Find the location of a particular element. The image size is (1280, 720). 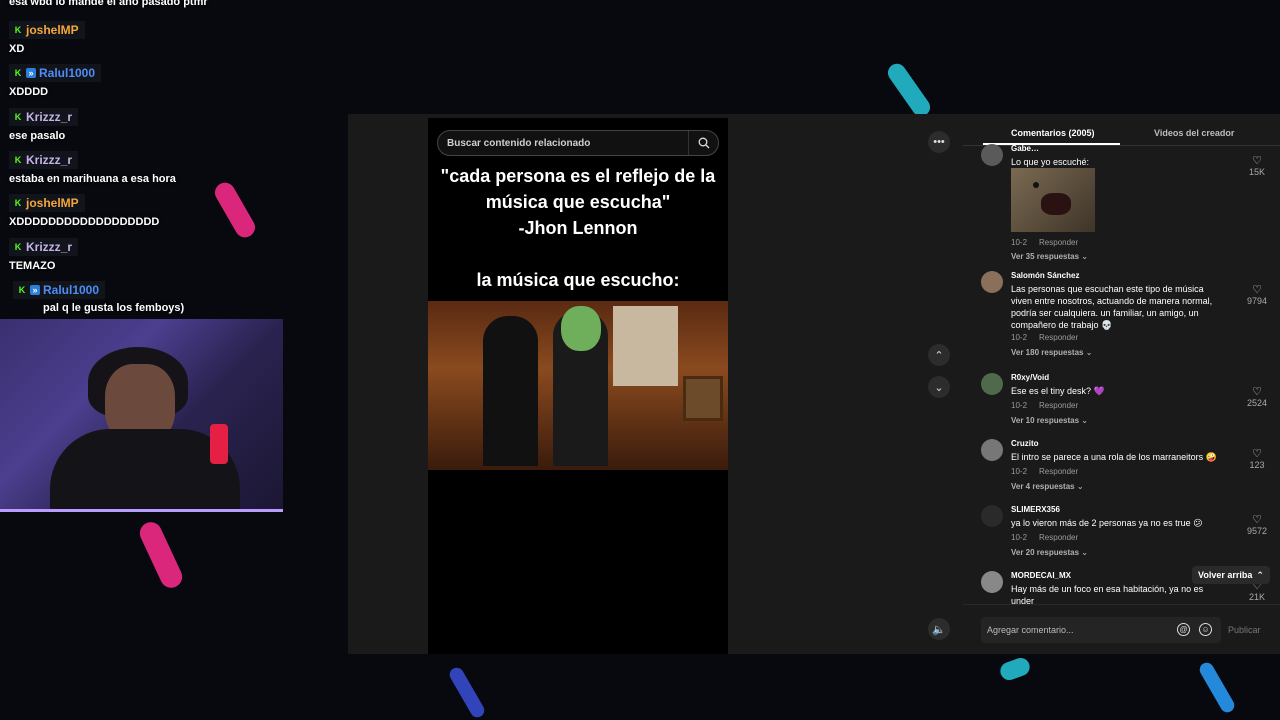

microphone is located at coordinates (219, 444).